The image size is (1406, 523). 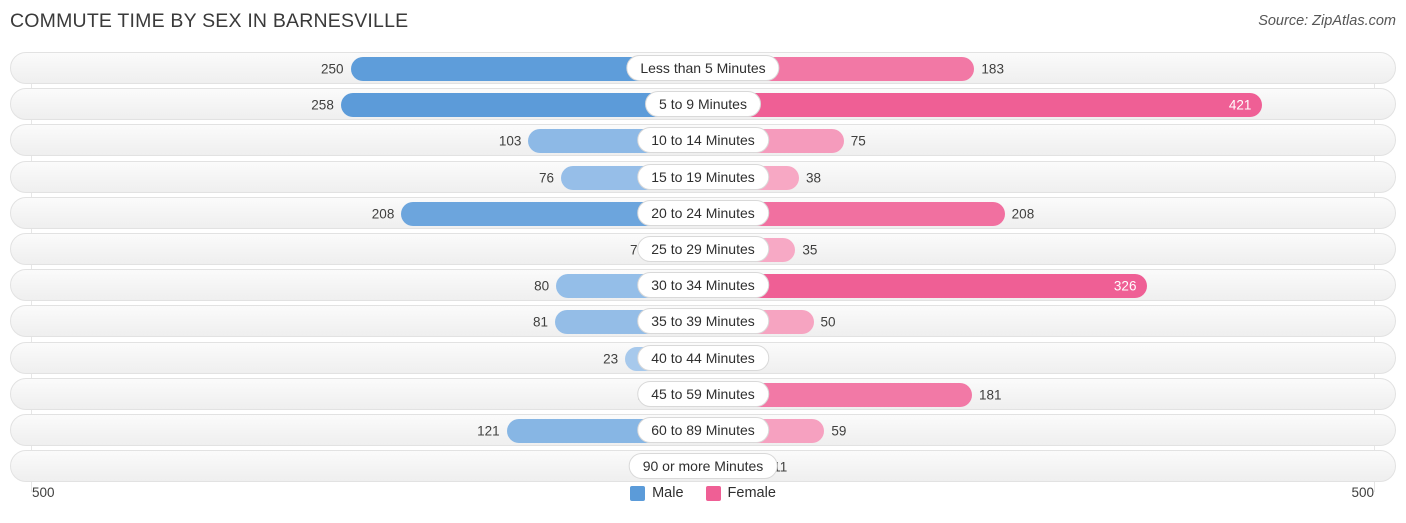 I want to click on table-row: 208 208 20 to 24 Minutes, so click(x=703, y=212).